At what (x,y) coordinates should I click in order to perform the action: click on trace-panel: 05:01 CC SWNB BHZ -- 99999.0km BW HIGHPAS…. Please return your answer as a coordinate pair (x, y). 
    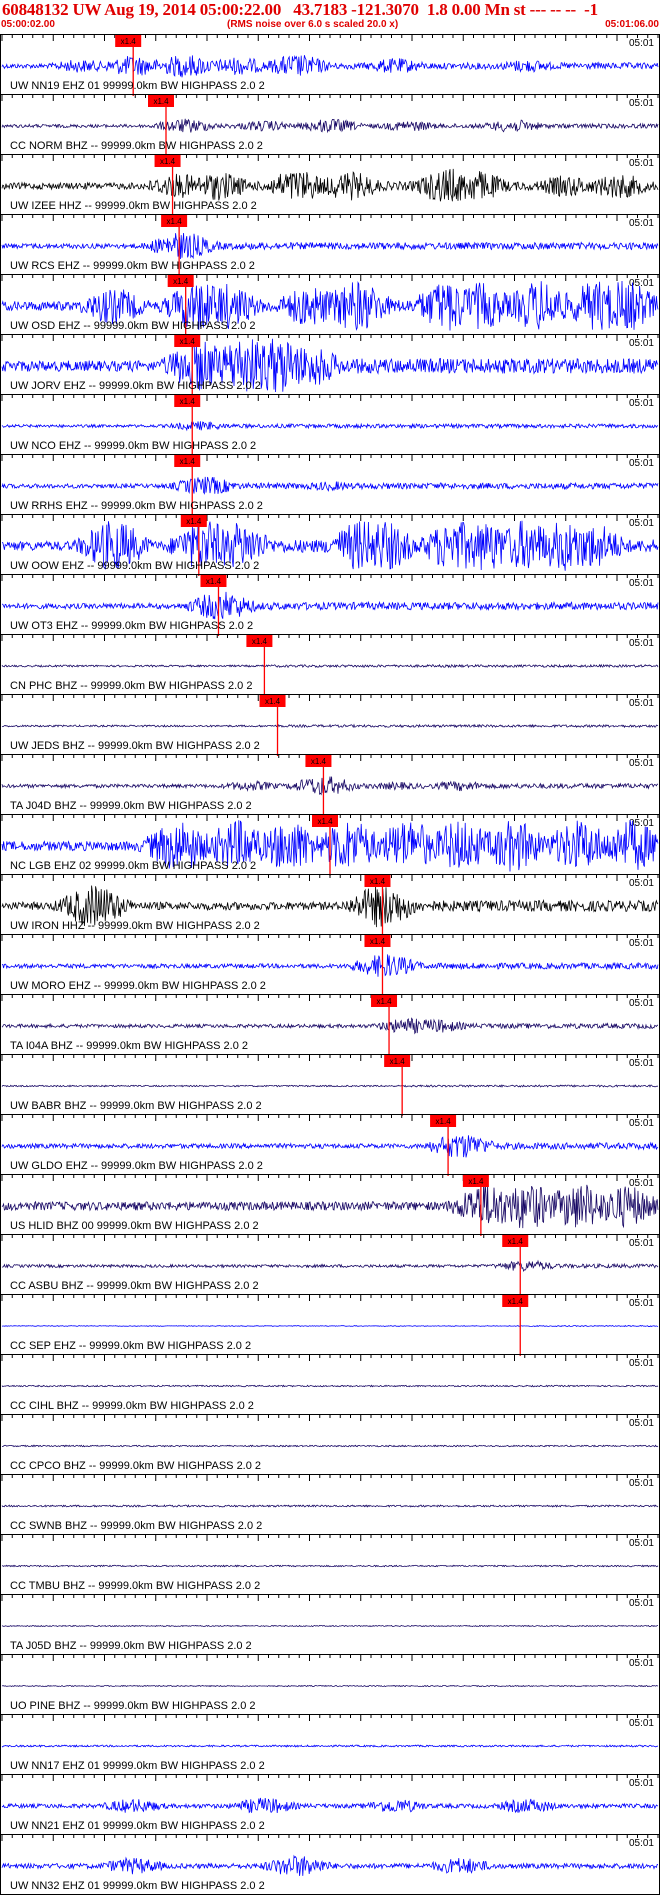
    Looking at the image, I should click on (330, 1504).